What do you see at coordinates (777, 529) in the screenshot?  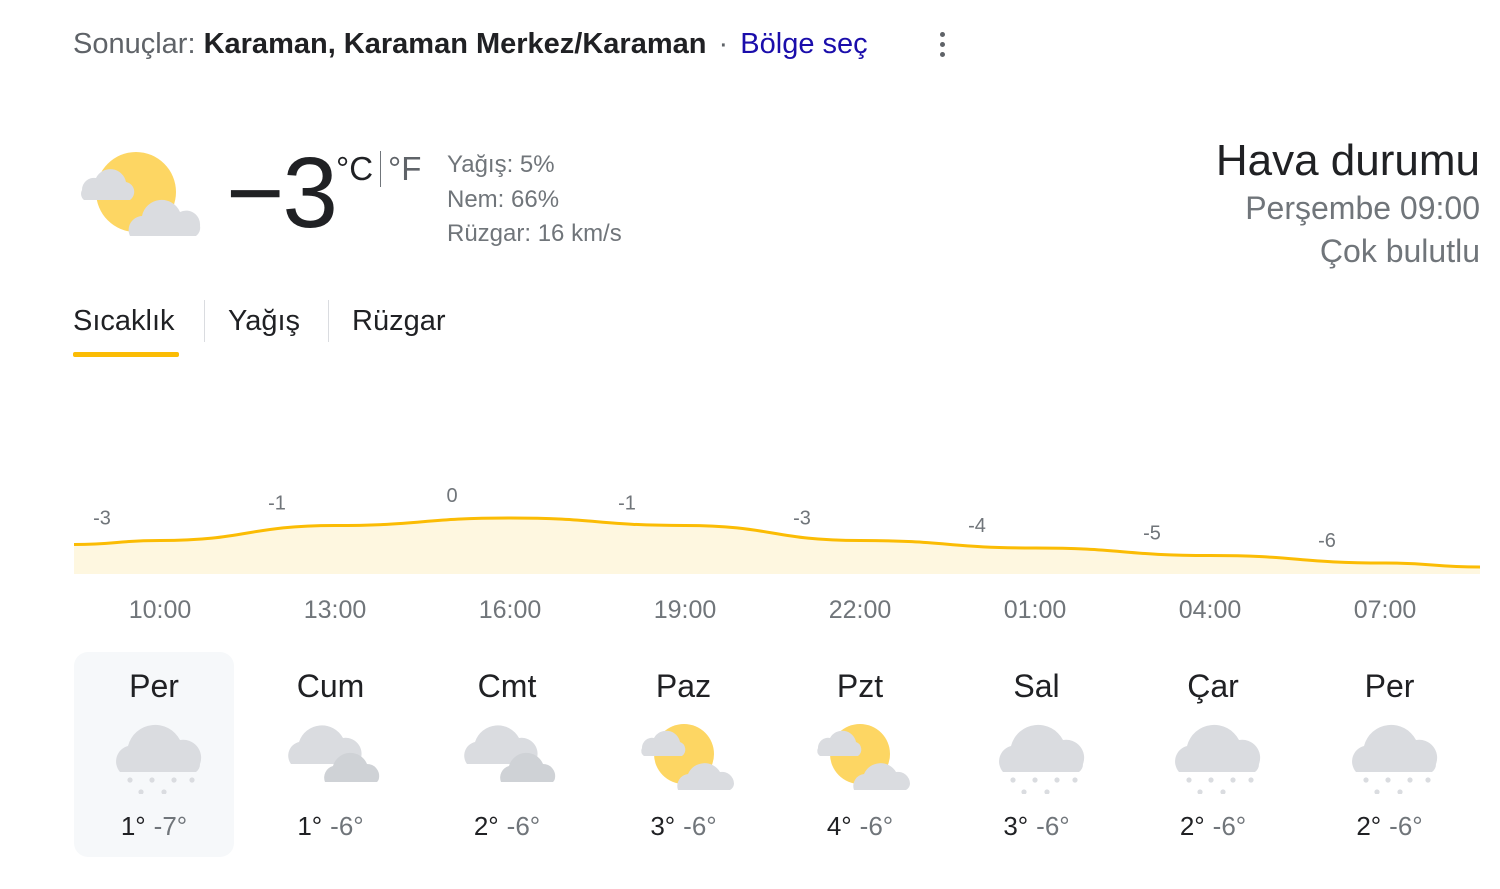 I see `temperature-chart: -3 -1 0 -1 -3 -4 -5 -6` at bounding box center [777, 529].